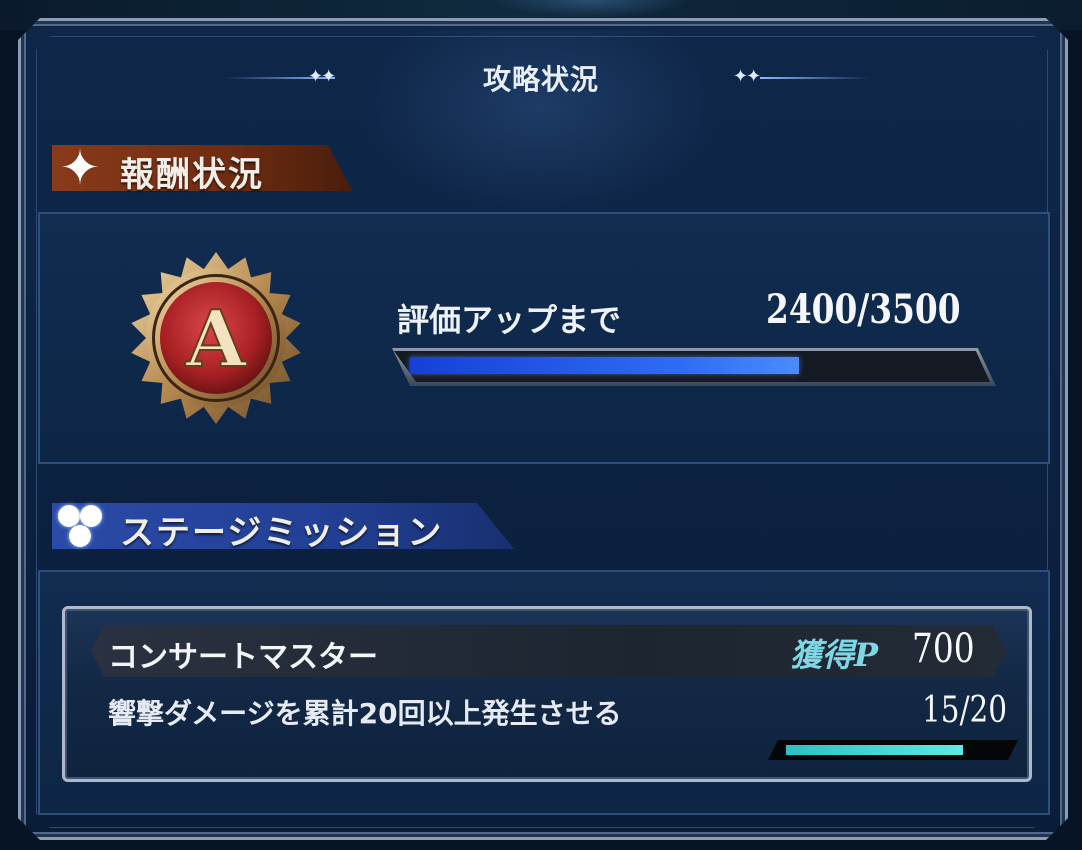 This screenshot has height=850, width=1082. What do you see at coordinates (965, 710) in the screenshot?
I see `mission-progress-count: 15/20` at bounding box center [965, 710].